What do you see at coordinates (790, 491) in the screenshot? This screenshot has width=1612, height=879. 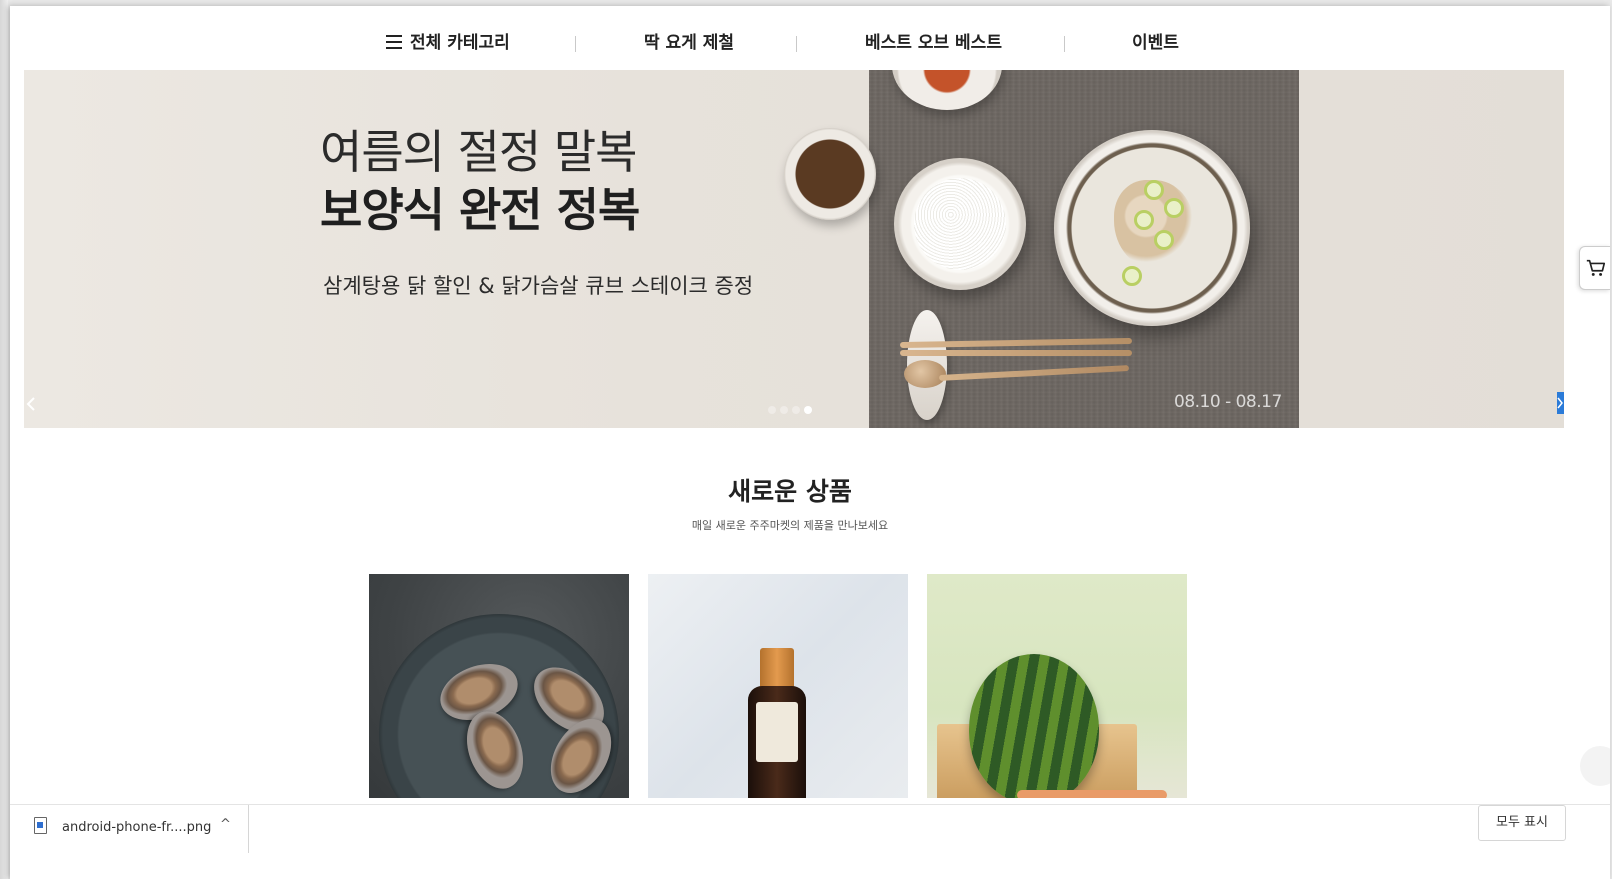 I see `new-products-title: 새로운 상품` at bounding box center [790, 491].